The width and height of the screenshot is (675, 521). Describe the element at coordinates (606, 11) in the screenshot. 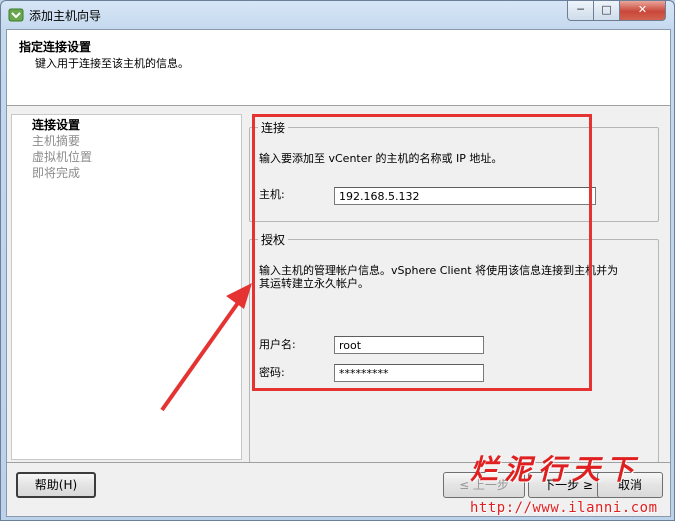

I see `maximize-button: □` at that location.